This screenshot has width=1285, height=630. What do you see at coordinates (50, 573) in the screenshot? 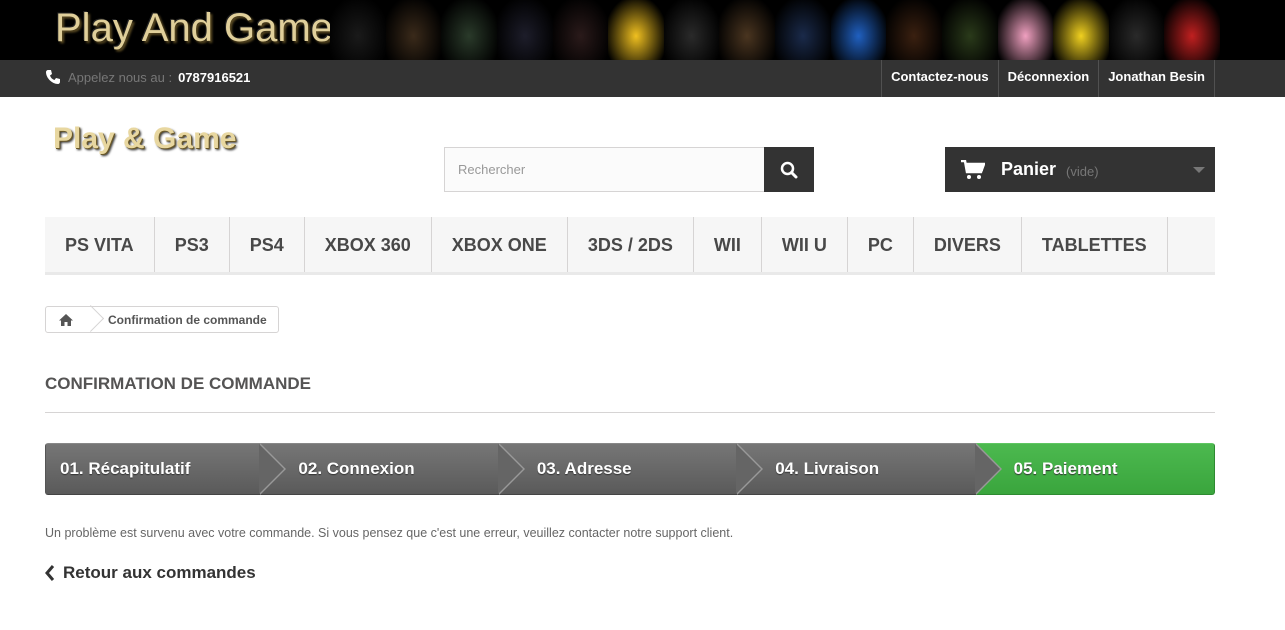
I see `chevron-left-icon` at bounding box center [50, 573].